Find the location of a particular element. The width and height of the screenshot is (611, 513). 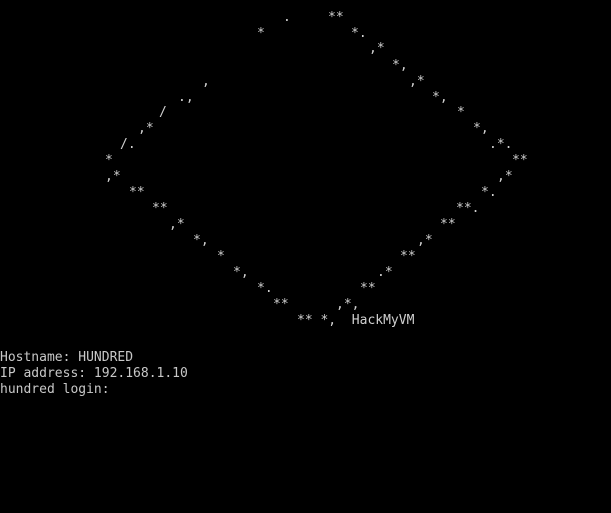

ascii-art-fragment: / is located at coordinates (163, 112).